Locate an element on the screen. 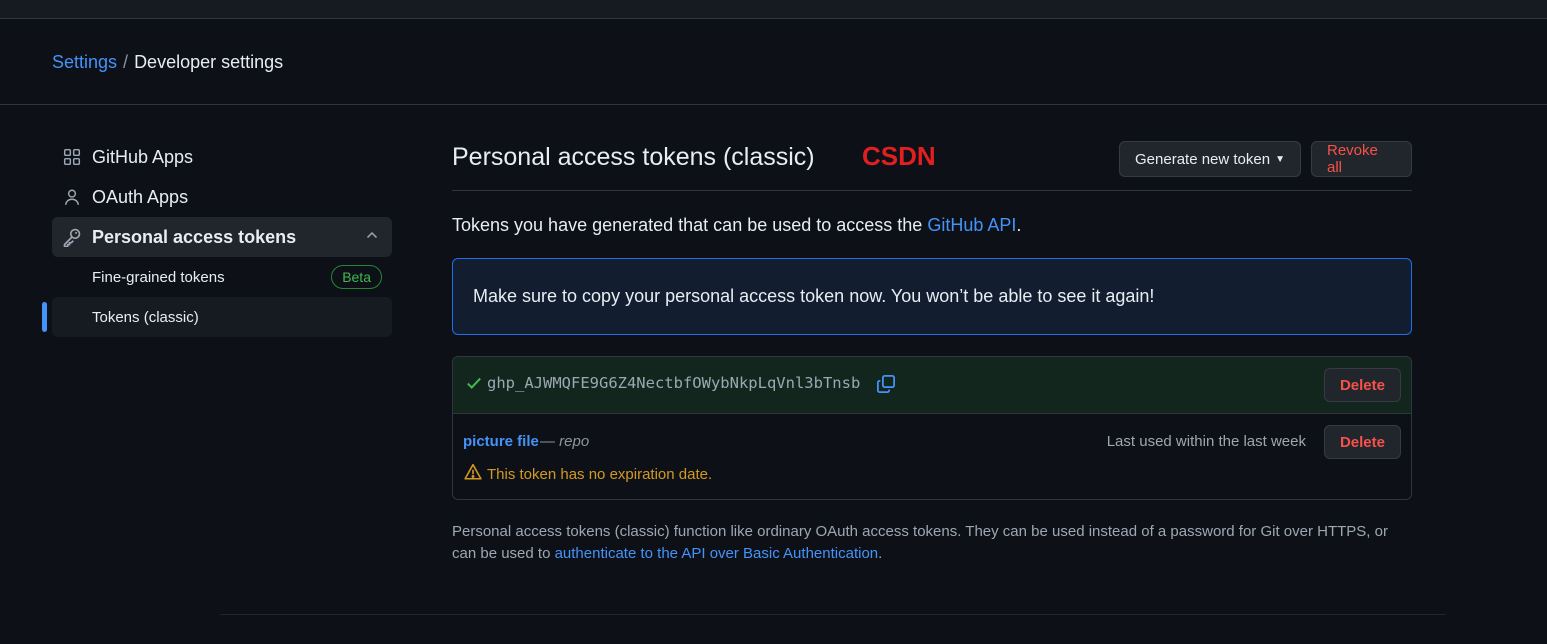 The width and height of the screenshot is (1547, 644). sidebar-subitem-fine-grained-tokens: Fine-grained tokens Beta is located at coordinates (222, 277).